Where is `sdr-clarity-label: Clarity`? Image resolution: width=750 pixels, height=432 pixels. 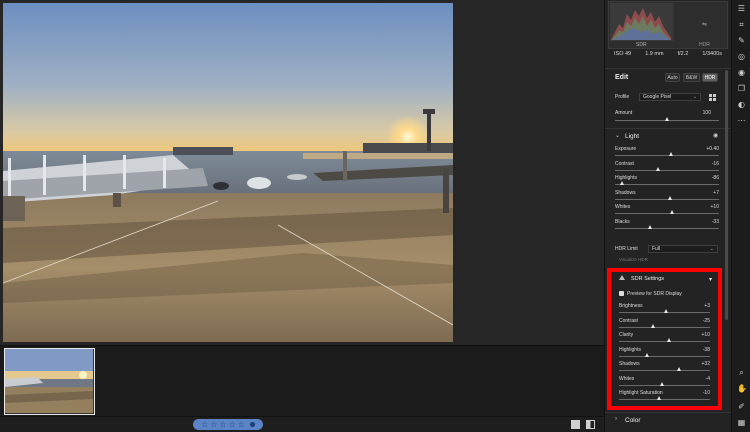 sdr-clarity-label: Clarity is located at coordinates (626, 335).